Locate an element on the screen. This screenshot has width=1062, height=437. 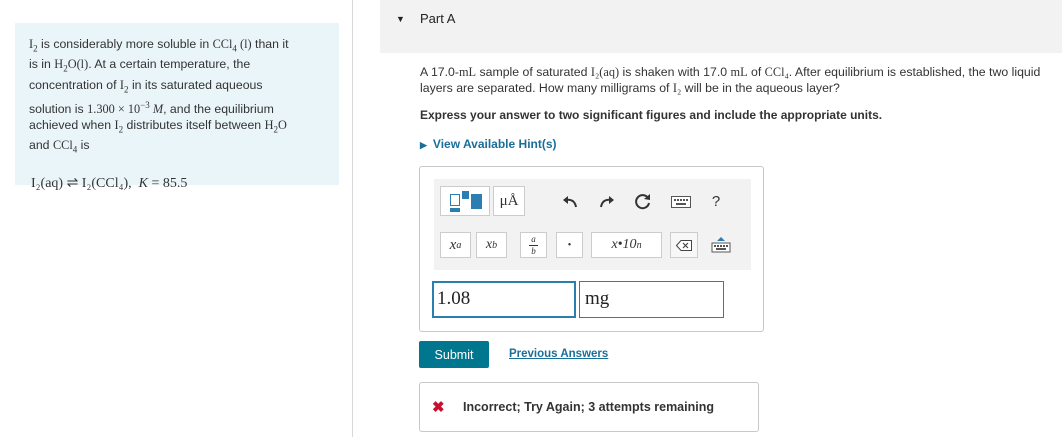
answer-value-input: 1.08 is located at coordinates (504, 299).